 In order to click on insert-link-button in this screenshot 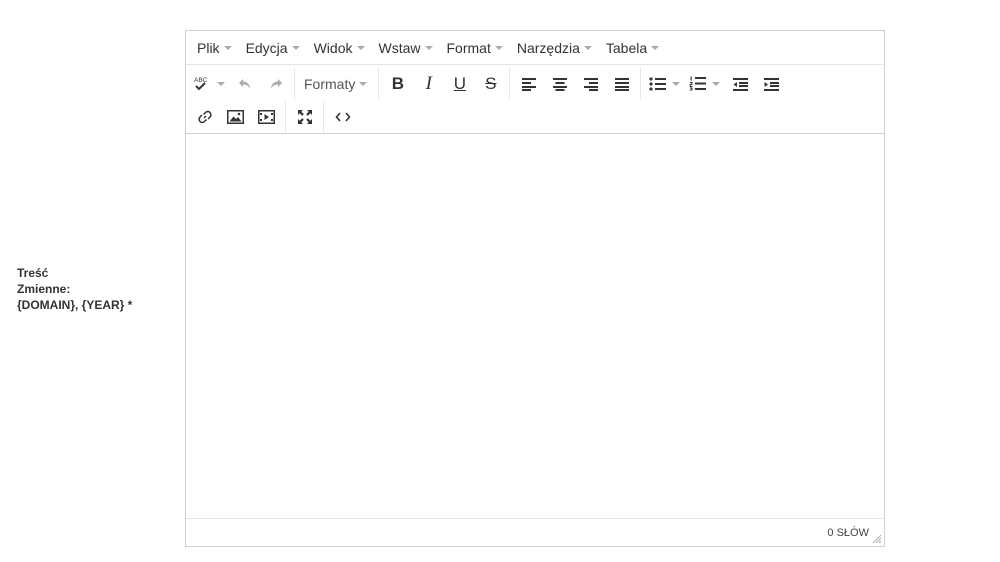, I will do `click(204, 116)`.